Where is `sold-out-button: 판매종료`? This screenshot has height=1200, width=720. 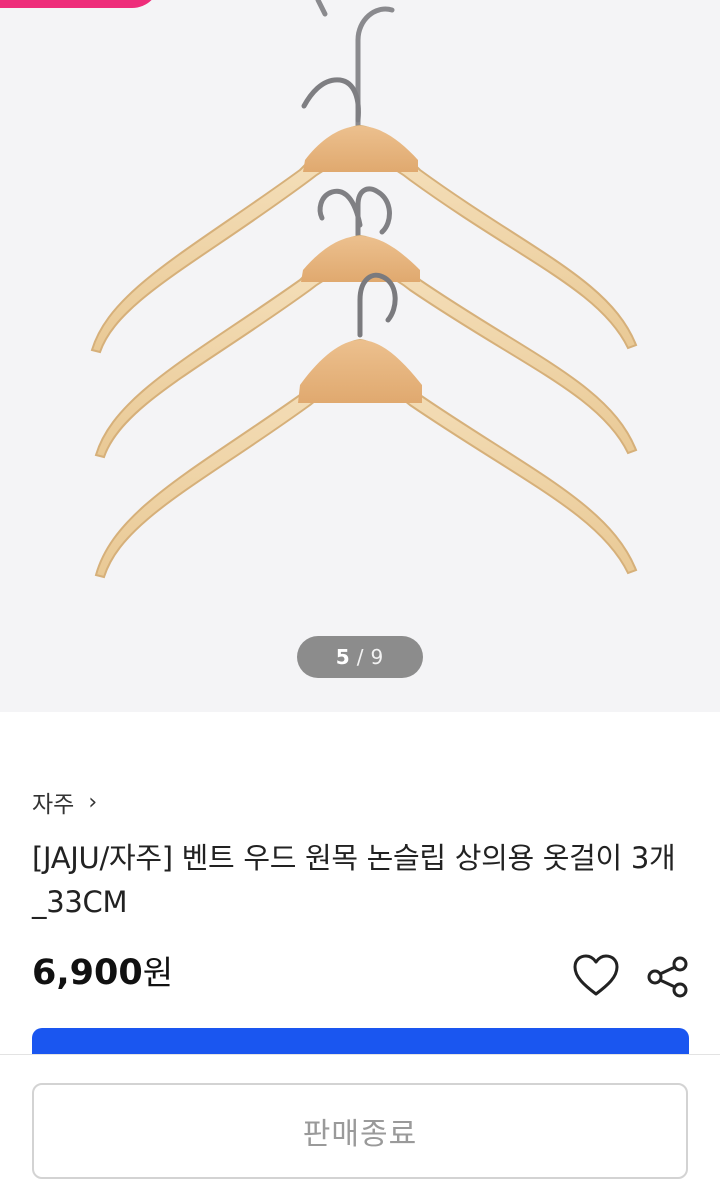
sold-out-button: 판매종료 is located at coordinates (360, 1131).